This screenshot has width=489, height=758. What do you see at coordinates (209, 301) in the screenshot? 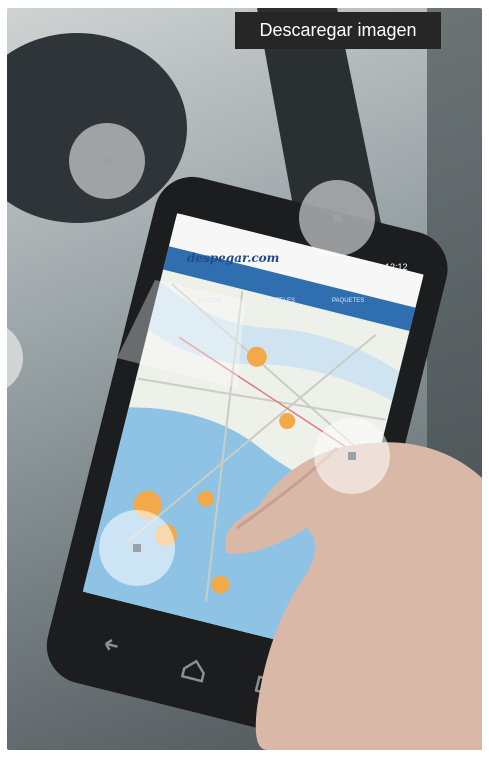
I see `tab-vuelos: VUELOS` at bounding box center [209, 301].